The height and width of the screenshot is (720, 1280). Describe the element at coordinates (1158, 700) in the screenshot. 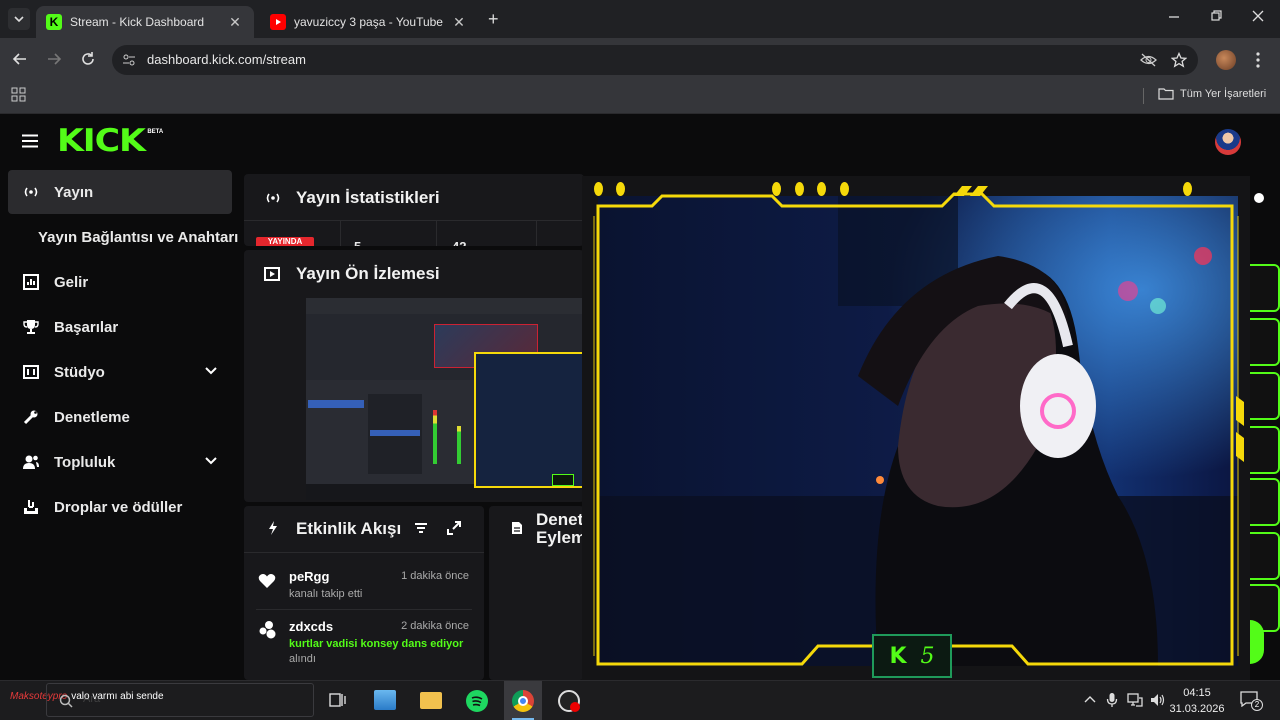

I see `volume-icon` at that location.